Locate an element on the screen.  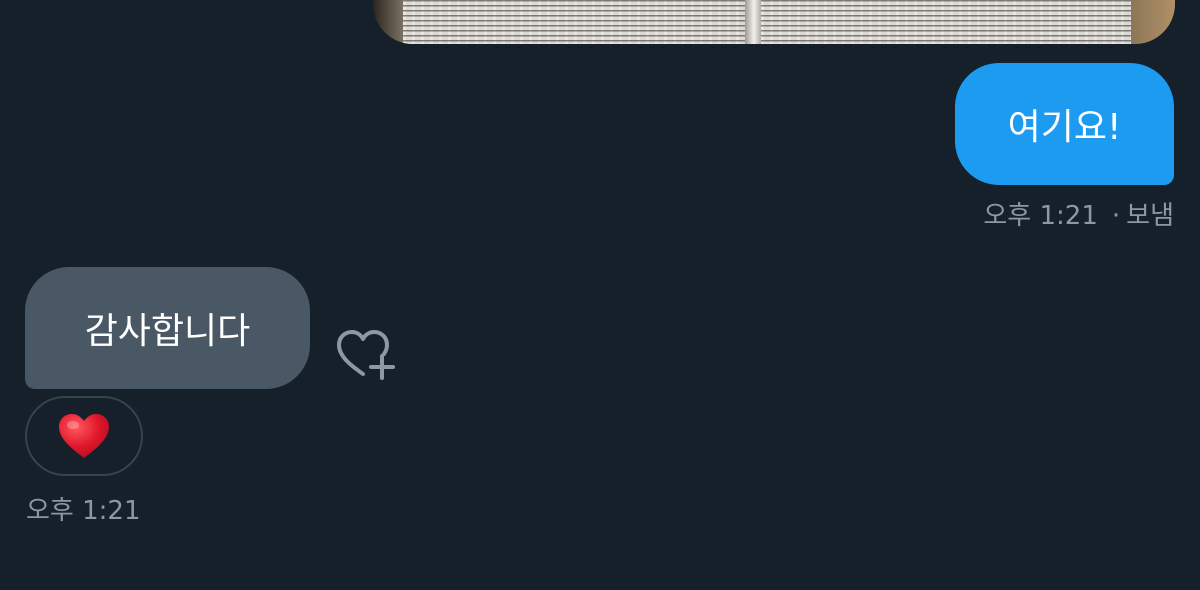
sent-message-bubble: 여기요! is located at coordinates (1064, 124).